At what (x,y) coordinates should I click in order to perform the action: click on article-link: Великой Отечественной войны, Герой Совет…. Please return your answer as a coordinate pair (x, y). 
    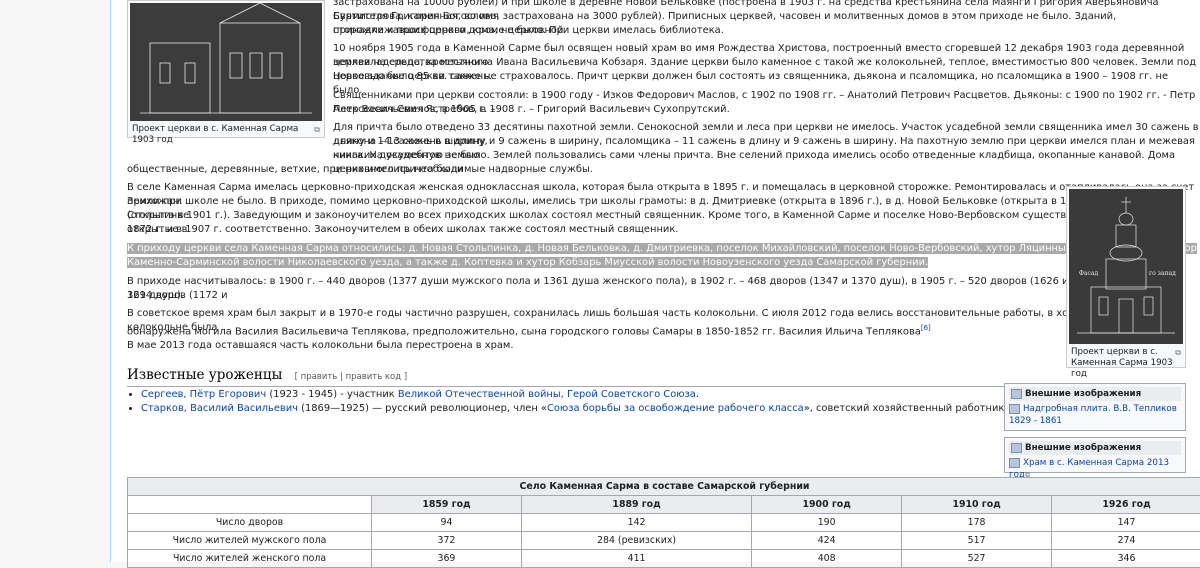
    Looking at the image, I should click on (547, 394).